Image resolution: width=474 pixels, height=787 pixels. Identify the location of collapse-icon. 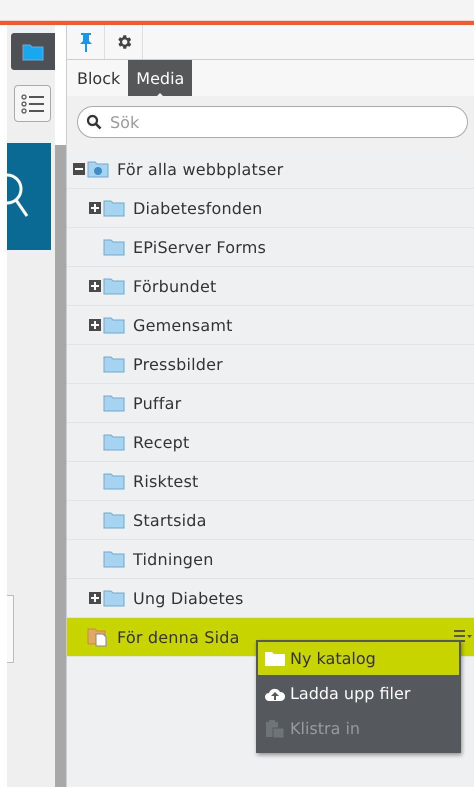
(79, 169).